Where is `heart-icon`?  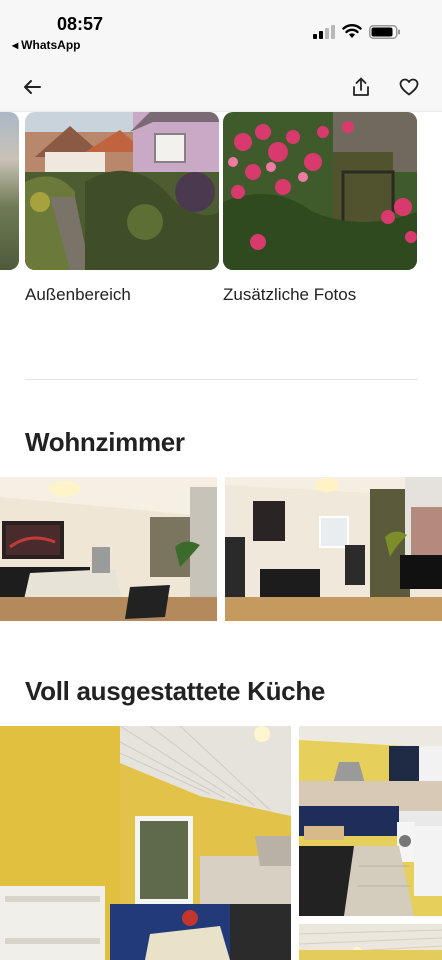
heart-icon is located at coordinates (409, 87).